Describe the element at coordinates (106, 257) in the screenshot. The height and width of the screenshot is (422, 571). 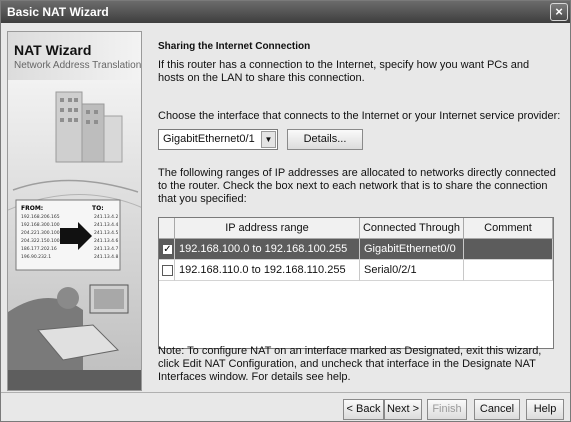
I see `illustration-to-address: 241.13.4.8` at that location.